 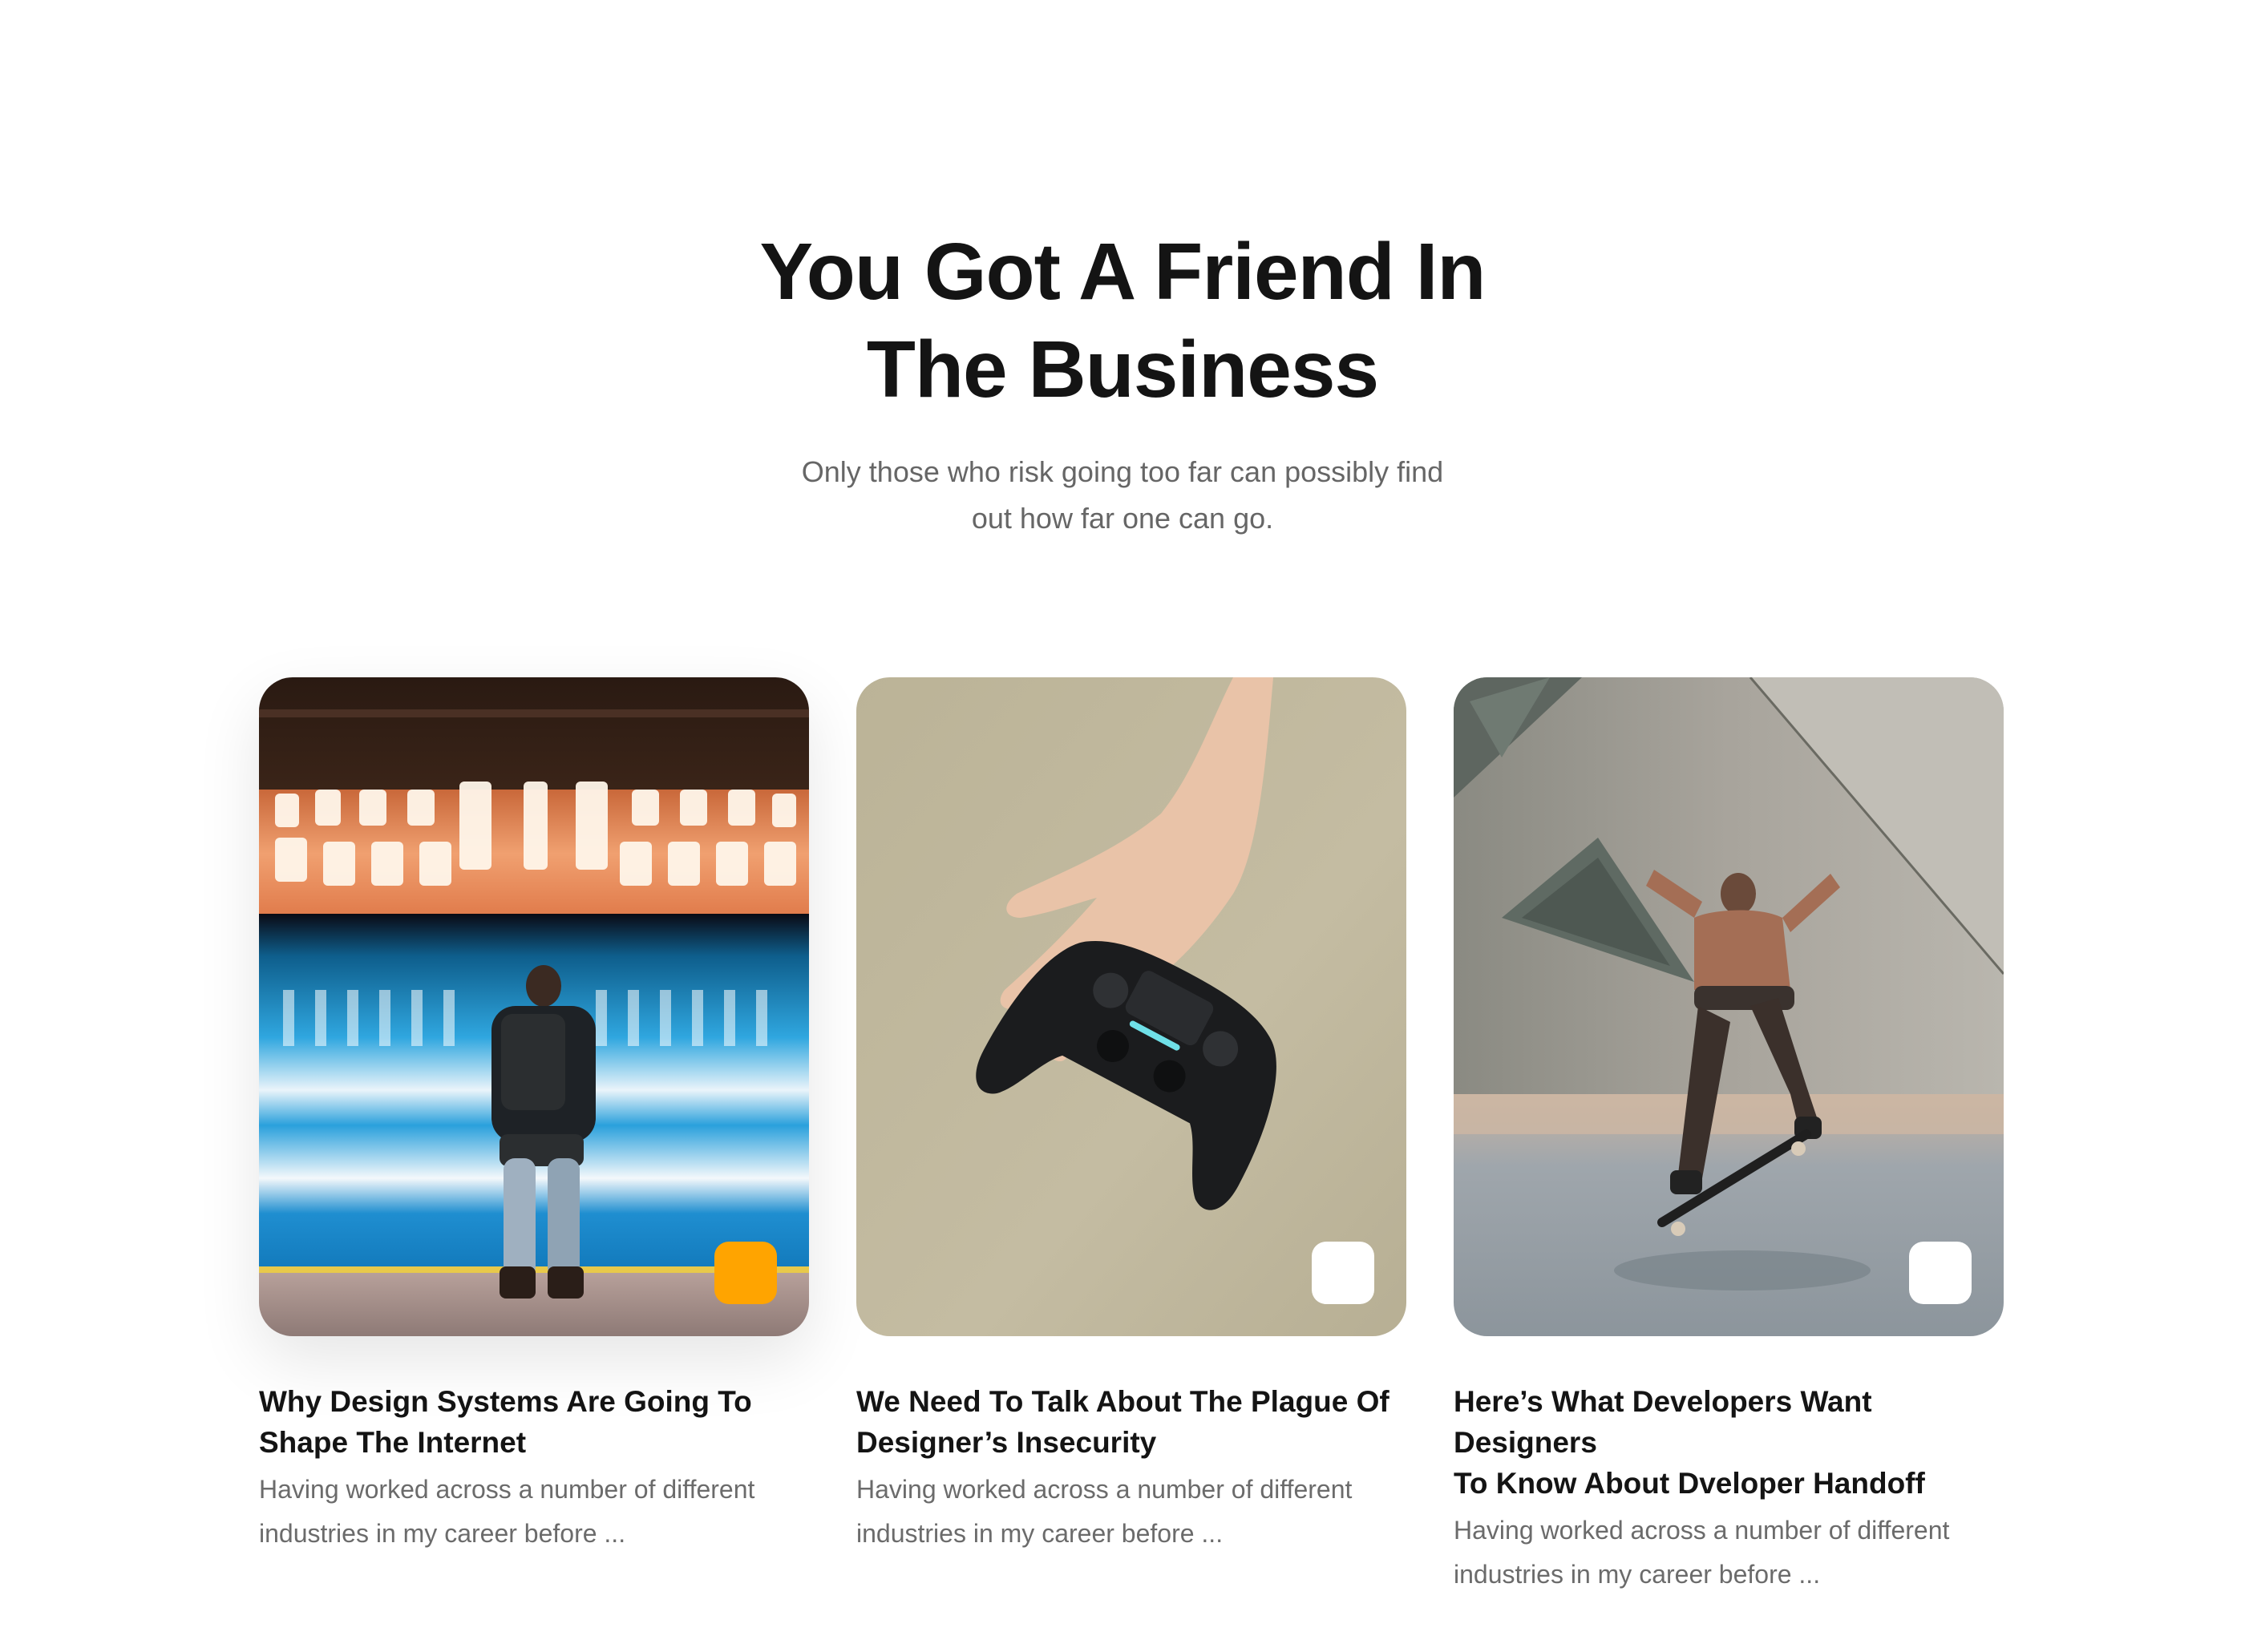 I want to click on card-image-skateboarder, so click(x=1729, y=1006).